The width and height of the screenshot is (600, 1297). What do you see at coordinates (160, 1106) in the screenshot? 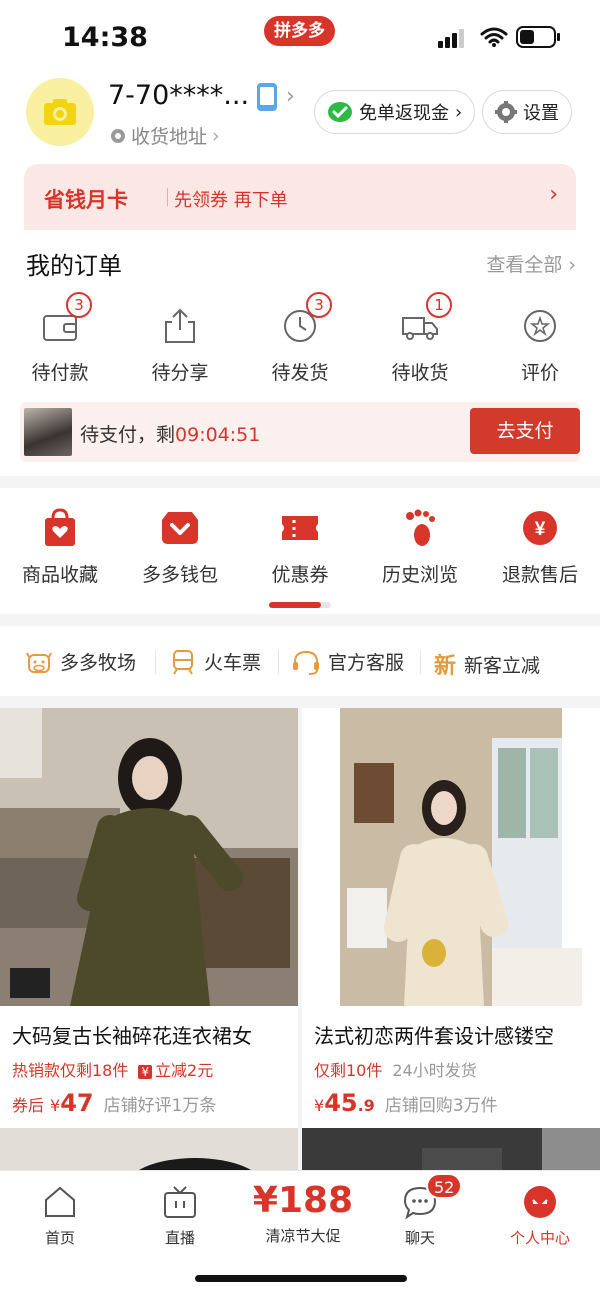
I see `store-meta: 店铺好评1万条` at bounding box center [160, 1106].